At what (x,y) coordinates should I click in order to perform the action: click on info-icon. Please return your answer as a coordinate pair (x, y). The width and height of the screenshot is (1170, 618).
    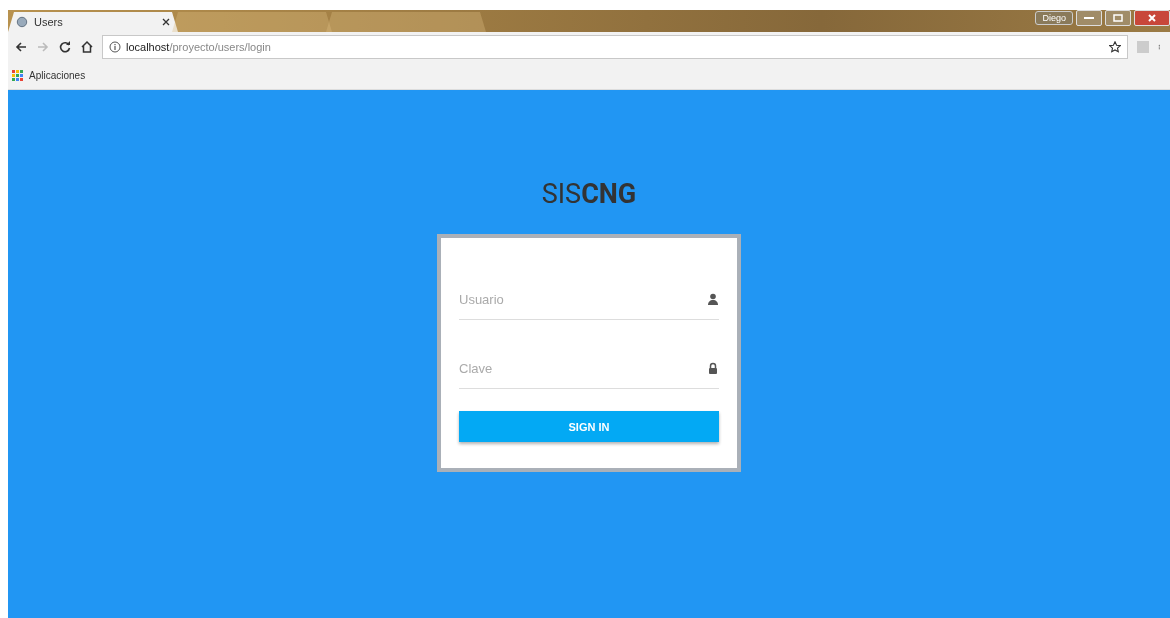
    Looking at the image, I should click on (115, 47).